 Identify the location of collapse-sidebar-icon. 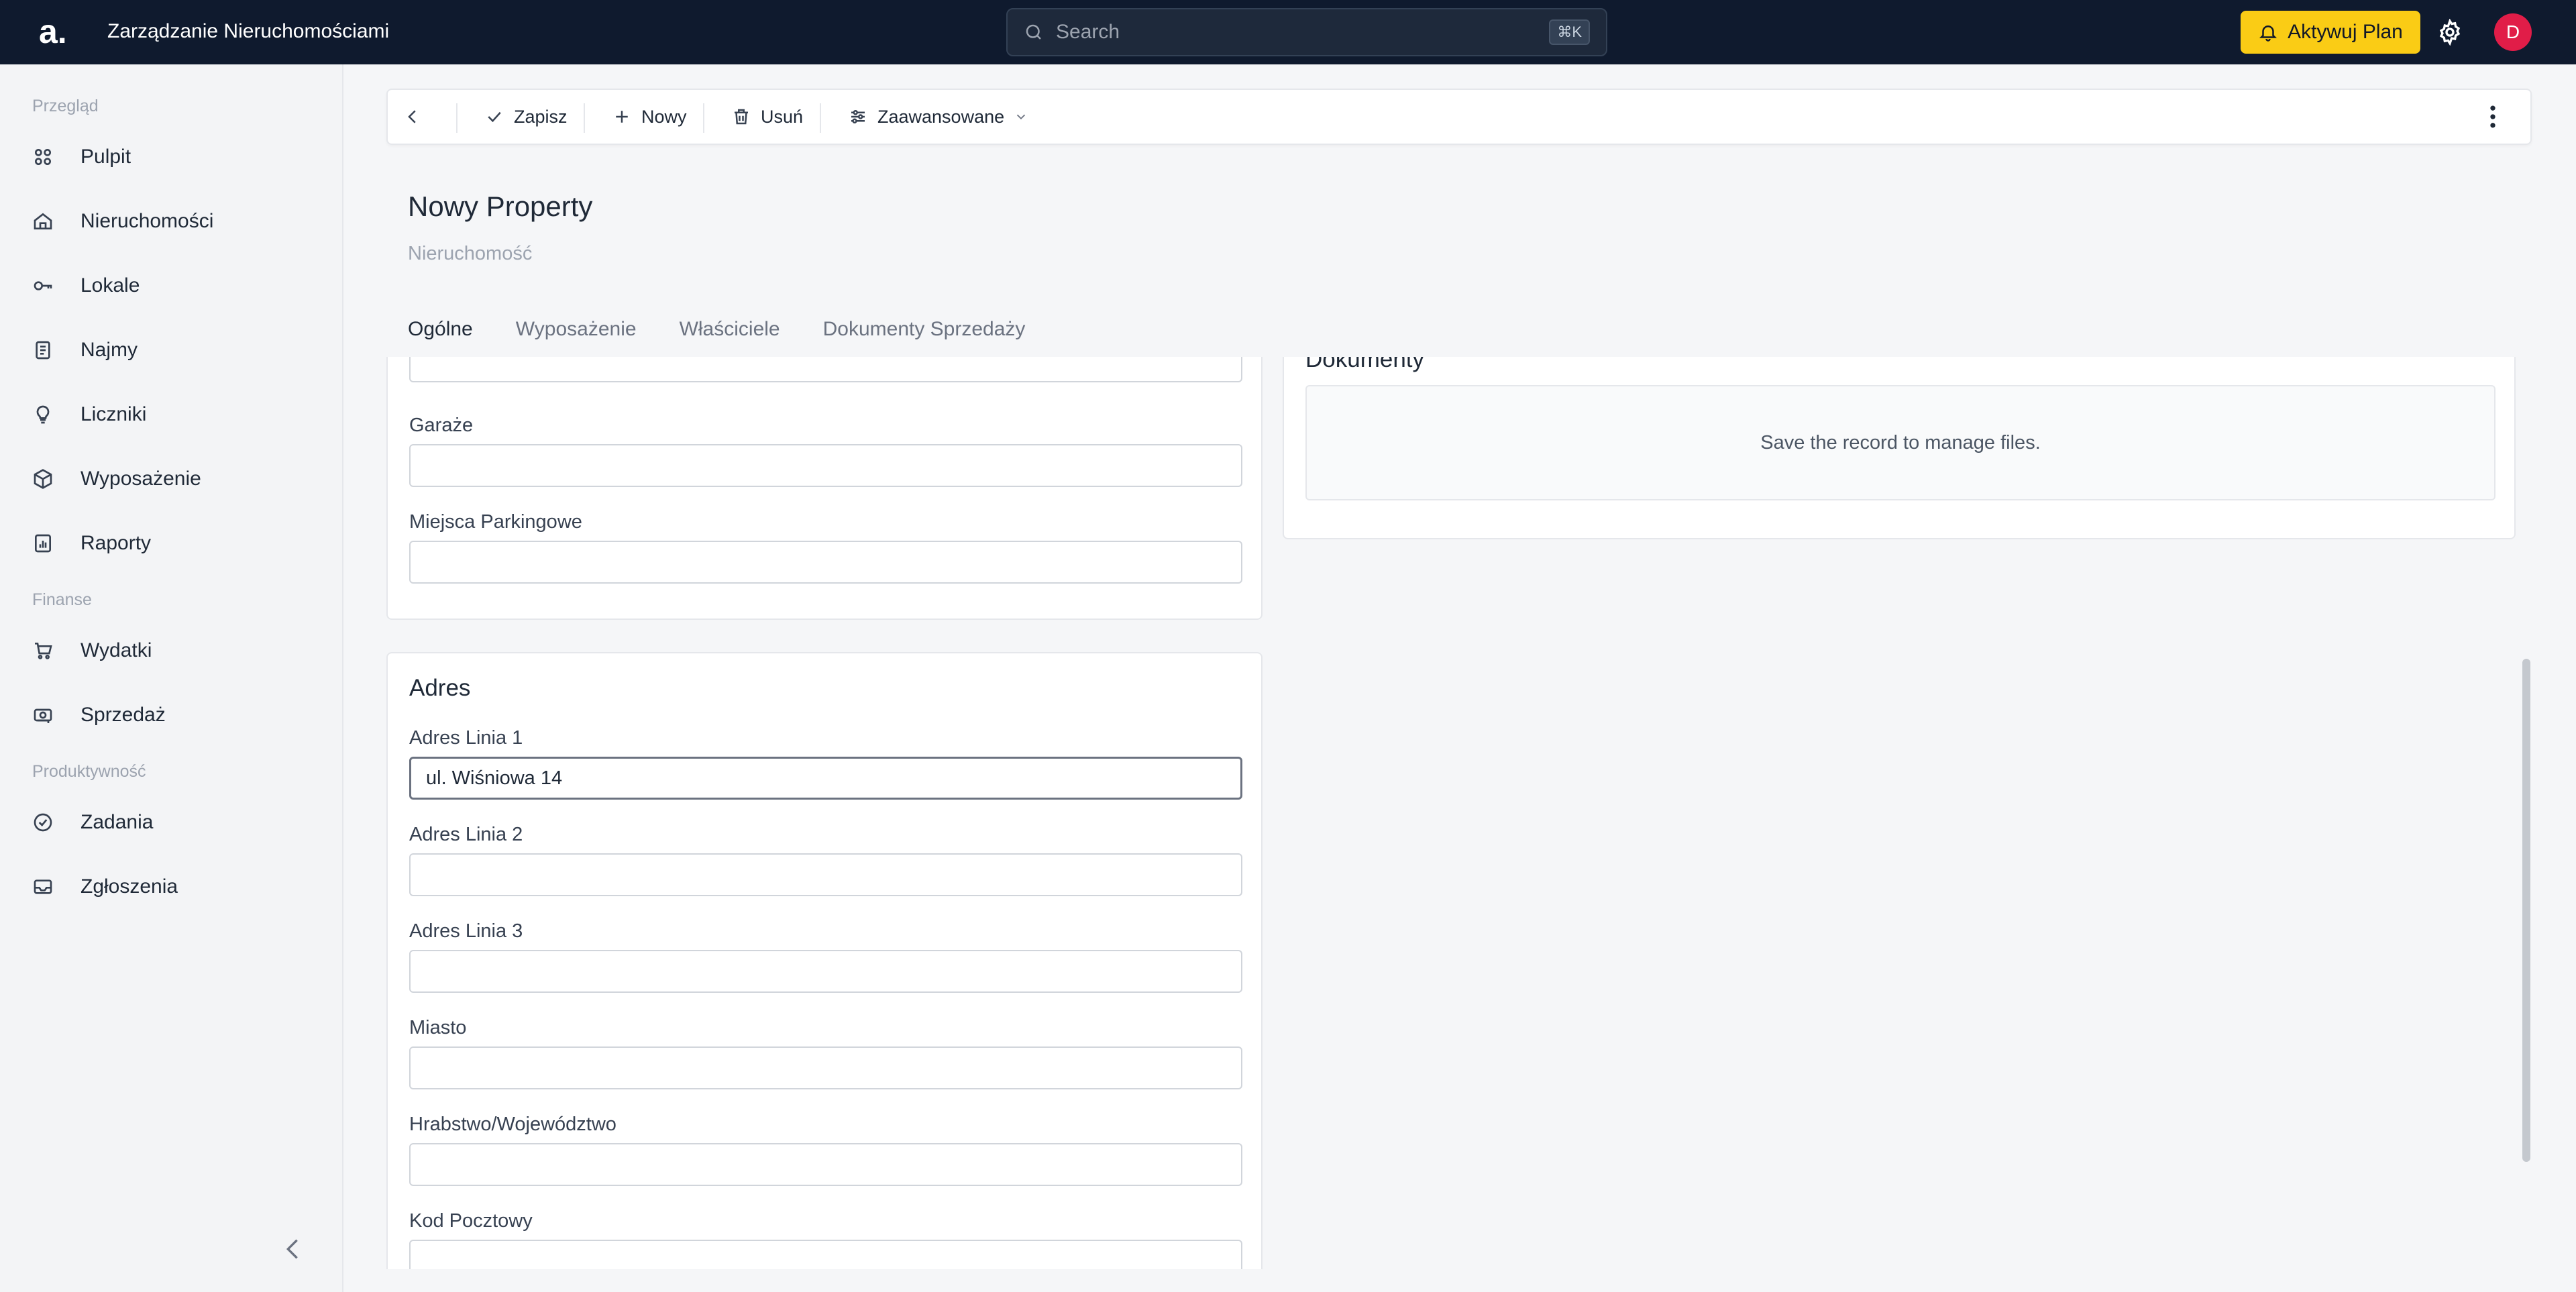
(292, 1249).